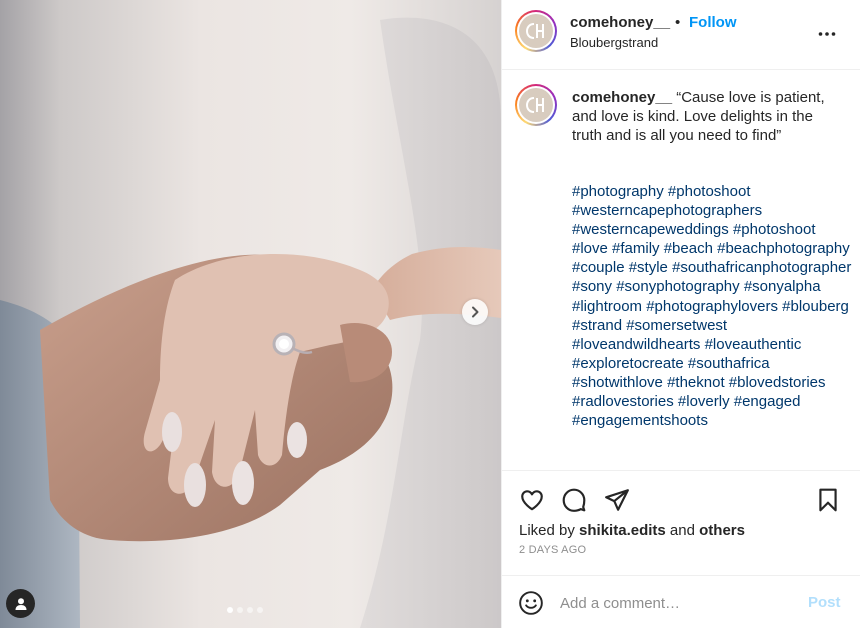  I want to click on hashtag-link: #somersetwest, so click(676, 325).